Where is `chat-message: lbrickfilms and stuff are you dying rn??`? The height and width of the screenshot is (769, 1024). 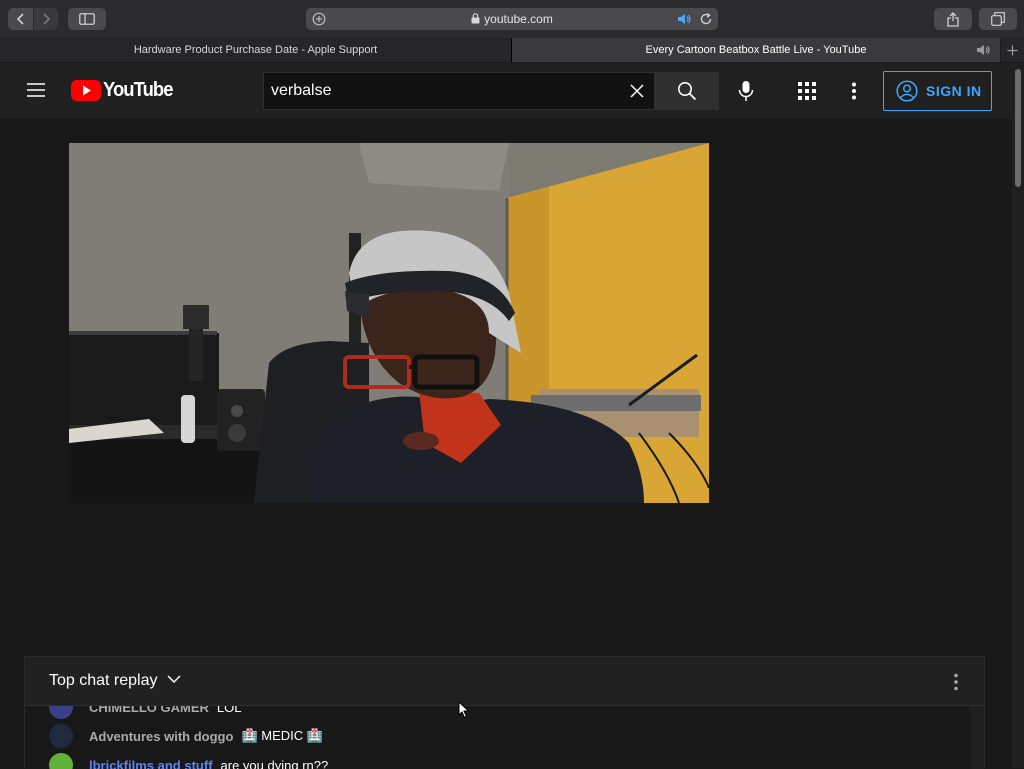 chat-message: lbrickfilms and stuff are you dying rn?? is located at coordinates (188, 761).